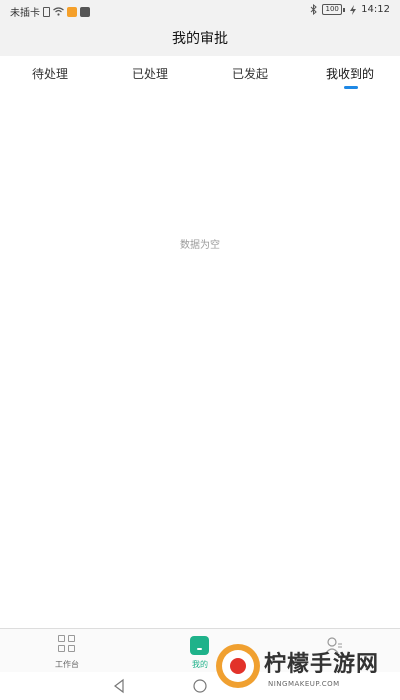 Image resolution: width=400 pixels, height=700 pixels. I want to click on charging-icon, so click(353, 9).